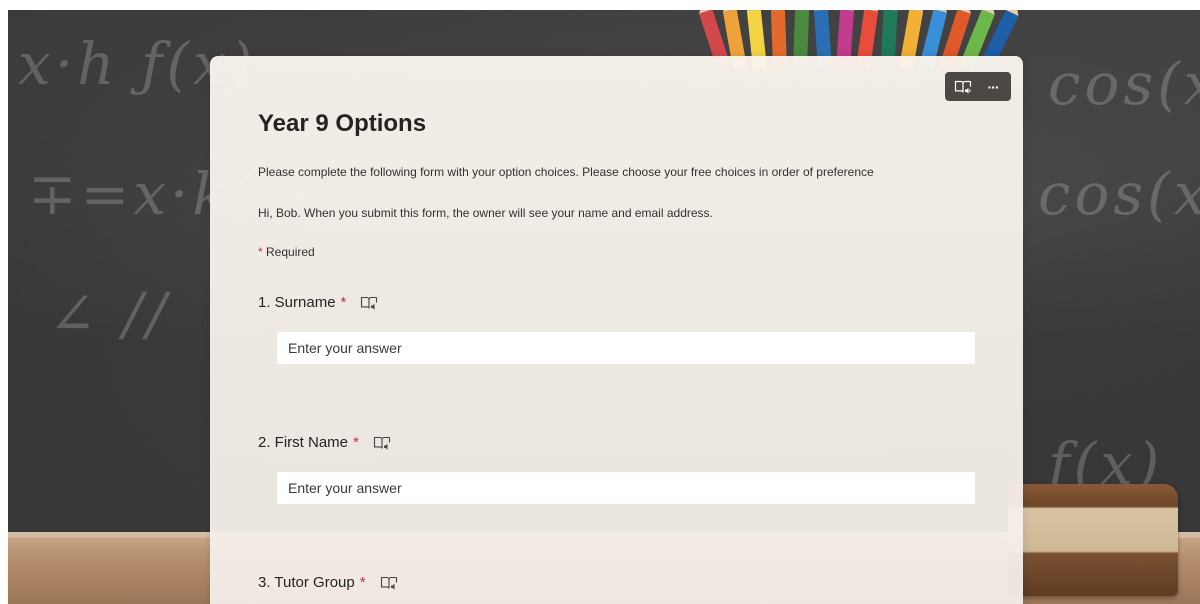  Describe the element at coordinates (978, 86) in the screenshot. I see `card-toolbar: ···` at that location.